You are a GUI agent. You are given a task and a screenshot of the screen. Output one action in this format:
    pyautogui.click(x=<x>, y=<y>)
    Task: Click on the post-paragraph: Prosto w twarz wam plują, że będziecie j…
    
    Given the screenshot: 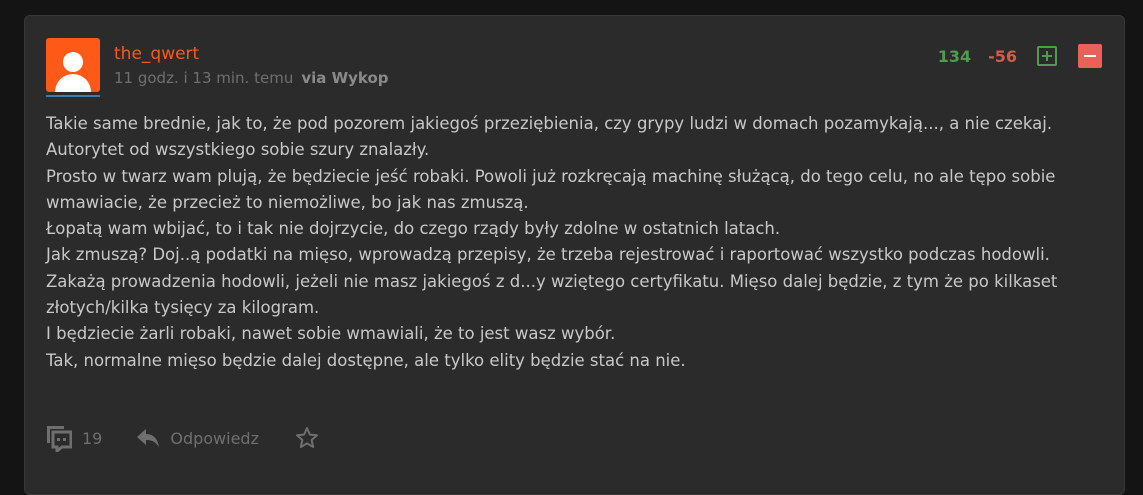 What is the action you would take?
    pyautogui.click(x=551, y=189)
    